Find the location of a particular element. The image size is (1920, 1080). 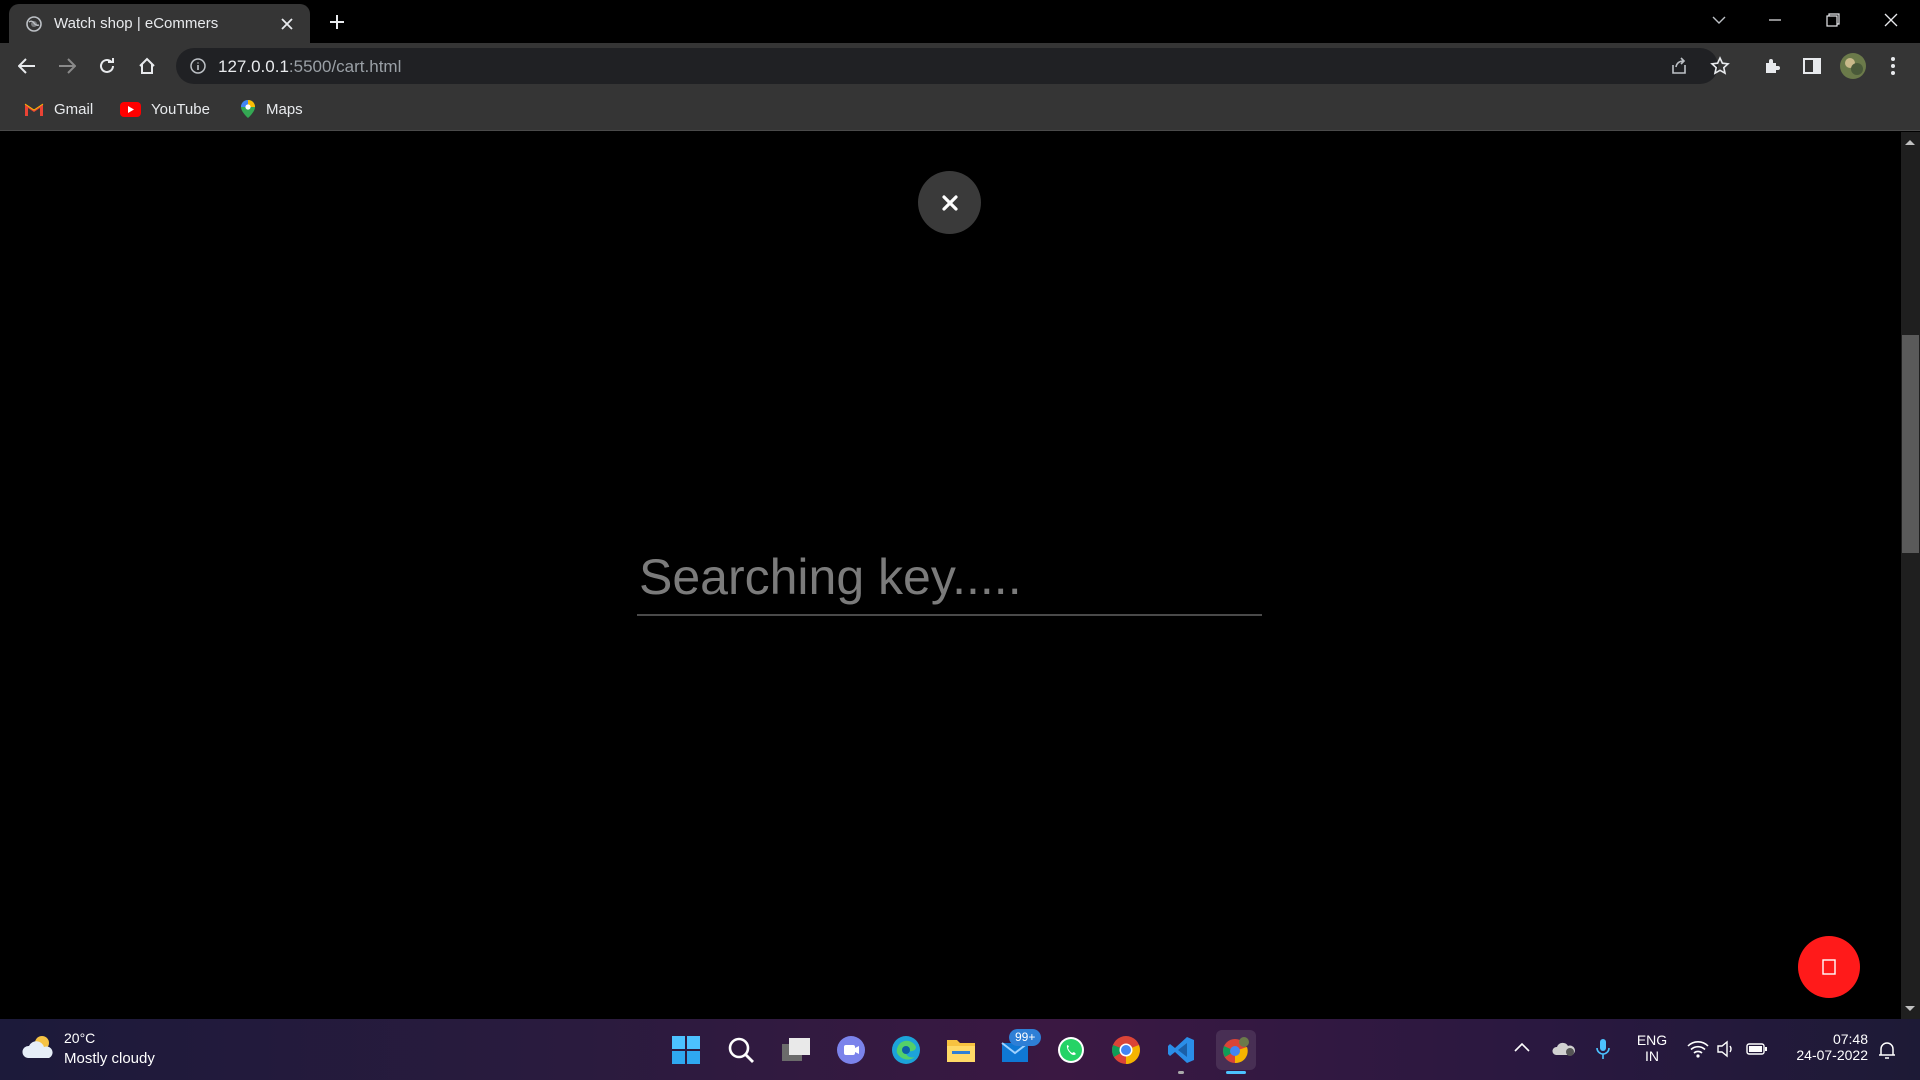

bookmark-maps: Maps is located at coordinates (271, 109).